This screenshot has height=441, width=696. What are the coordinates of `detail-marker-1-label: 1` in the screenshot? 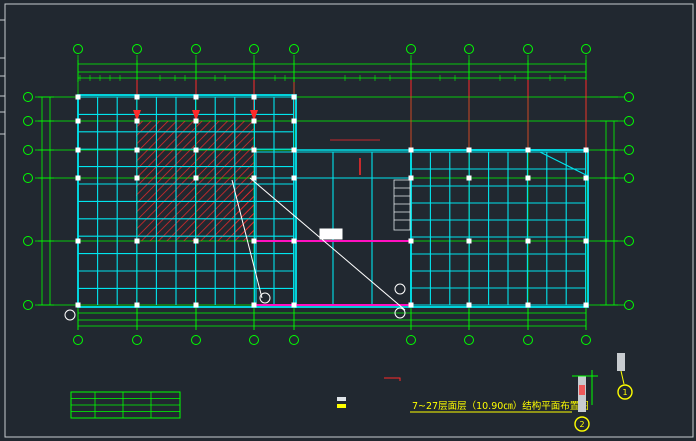 It's located at (624, 392).